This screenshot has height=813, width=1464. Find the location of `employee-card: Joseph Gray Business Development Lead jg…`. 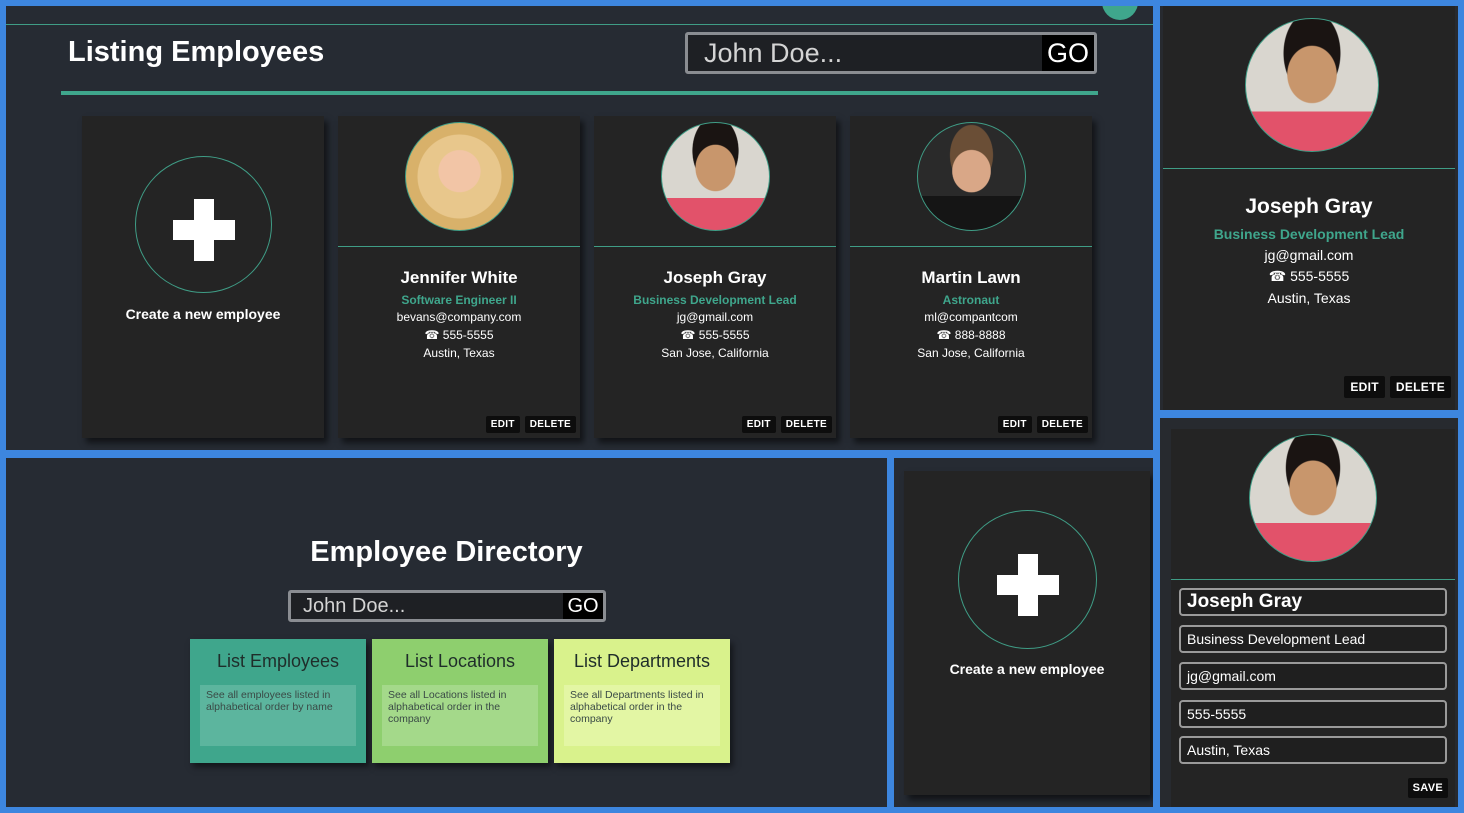

employee-card: Joseph Gray Business Development Lead jg… is located at coordinates (715, 277).